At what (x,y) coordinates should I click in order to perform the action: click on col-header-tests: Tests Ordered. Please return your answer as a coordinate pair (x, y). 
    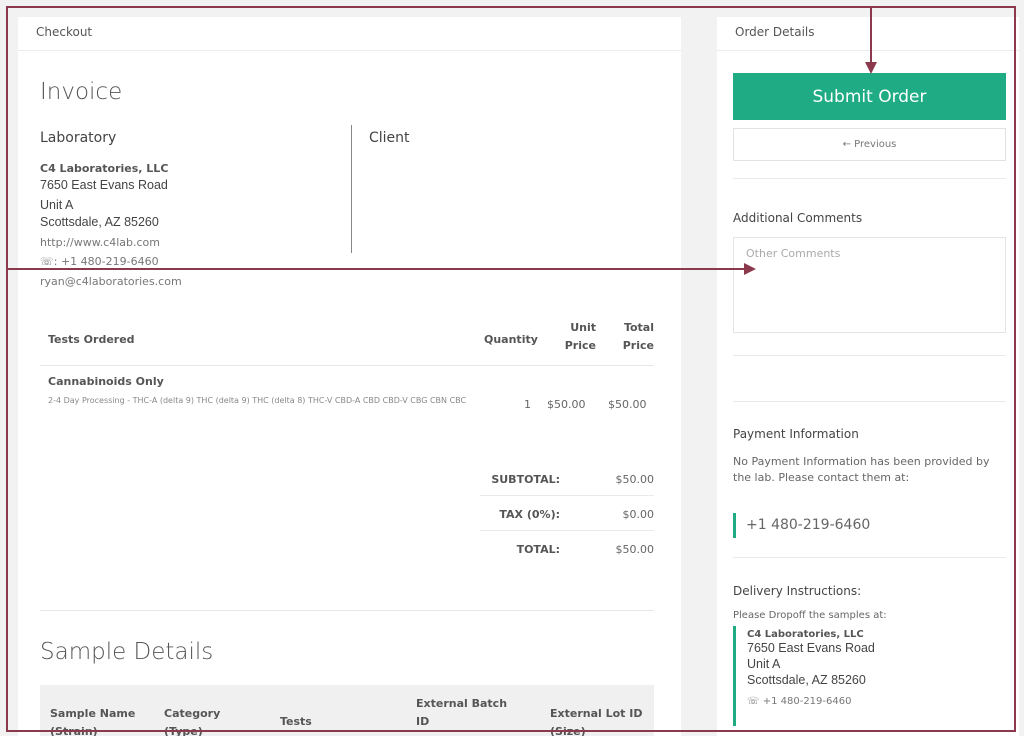
    Looking at the image, I should click on (91, 339).